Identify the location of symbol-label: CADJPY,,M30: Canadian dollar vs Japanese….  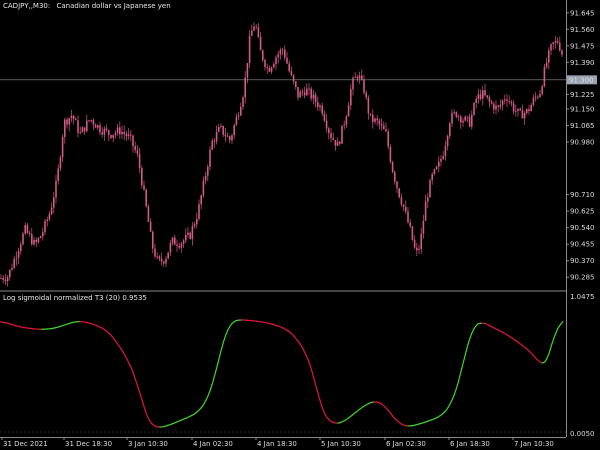
(87, 6).